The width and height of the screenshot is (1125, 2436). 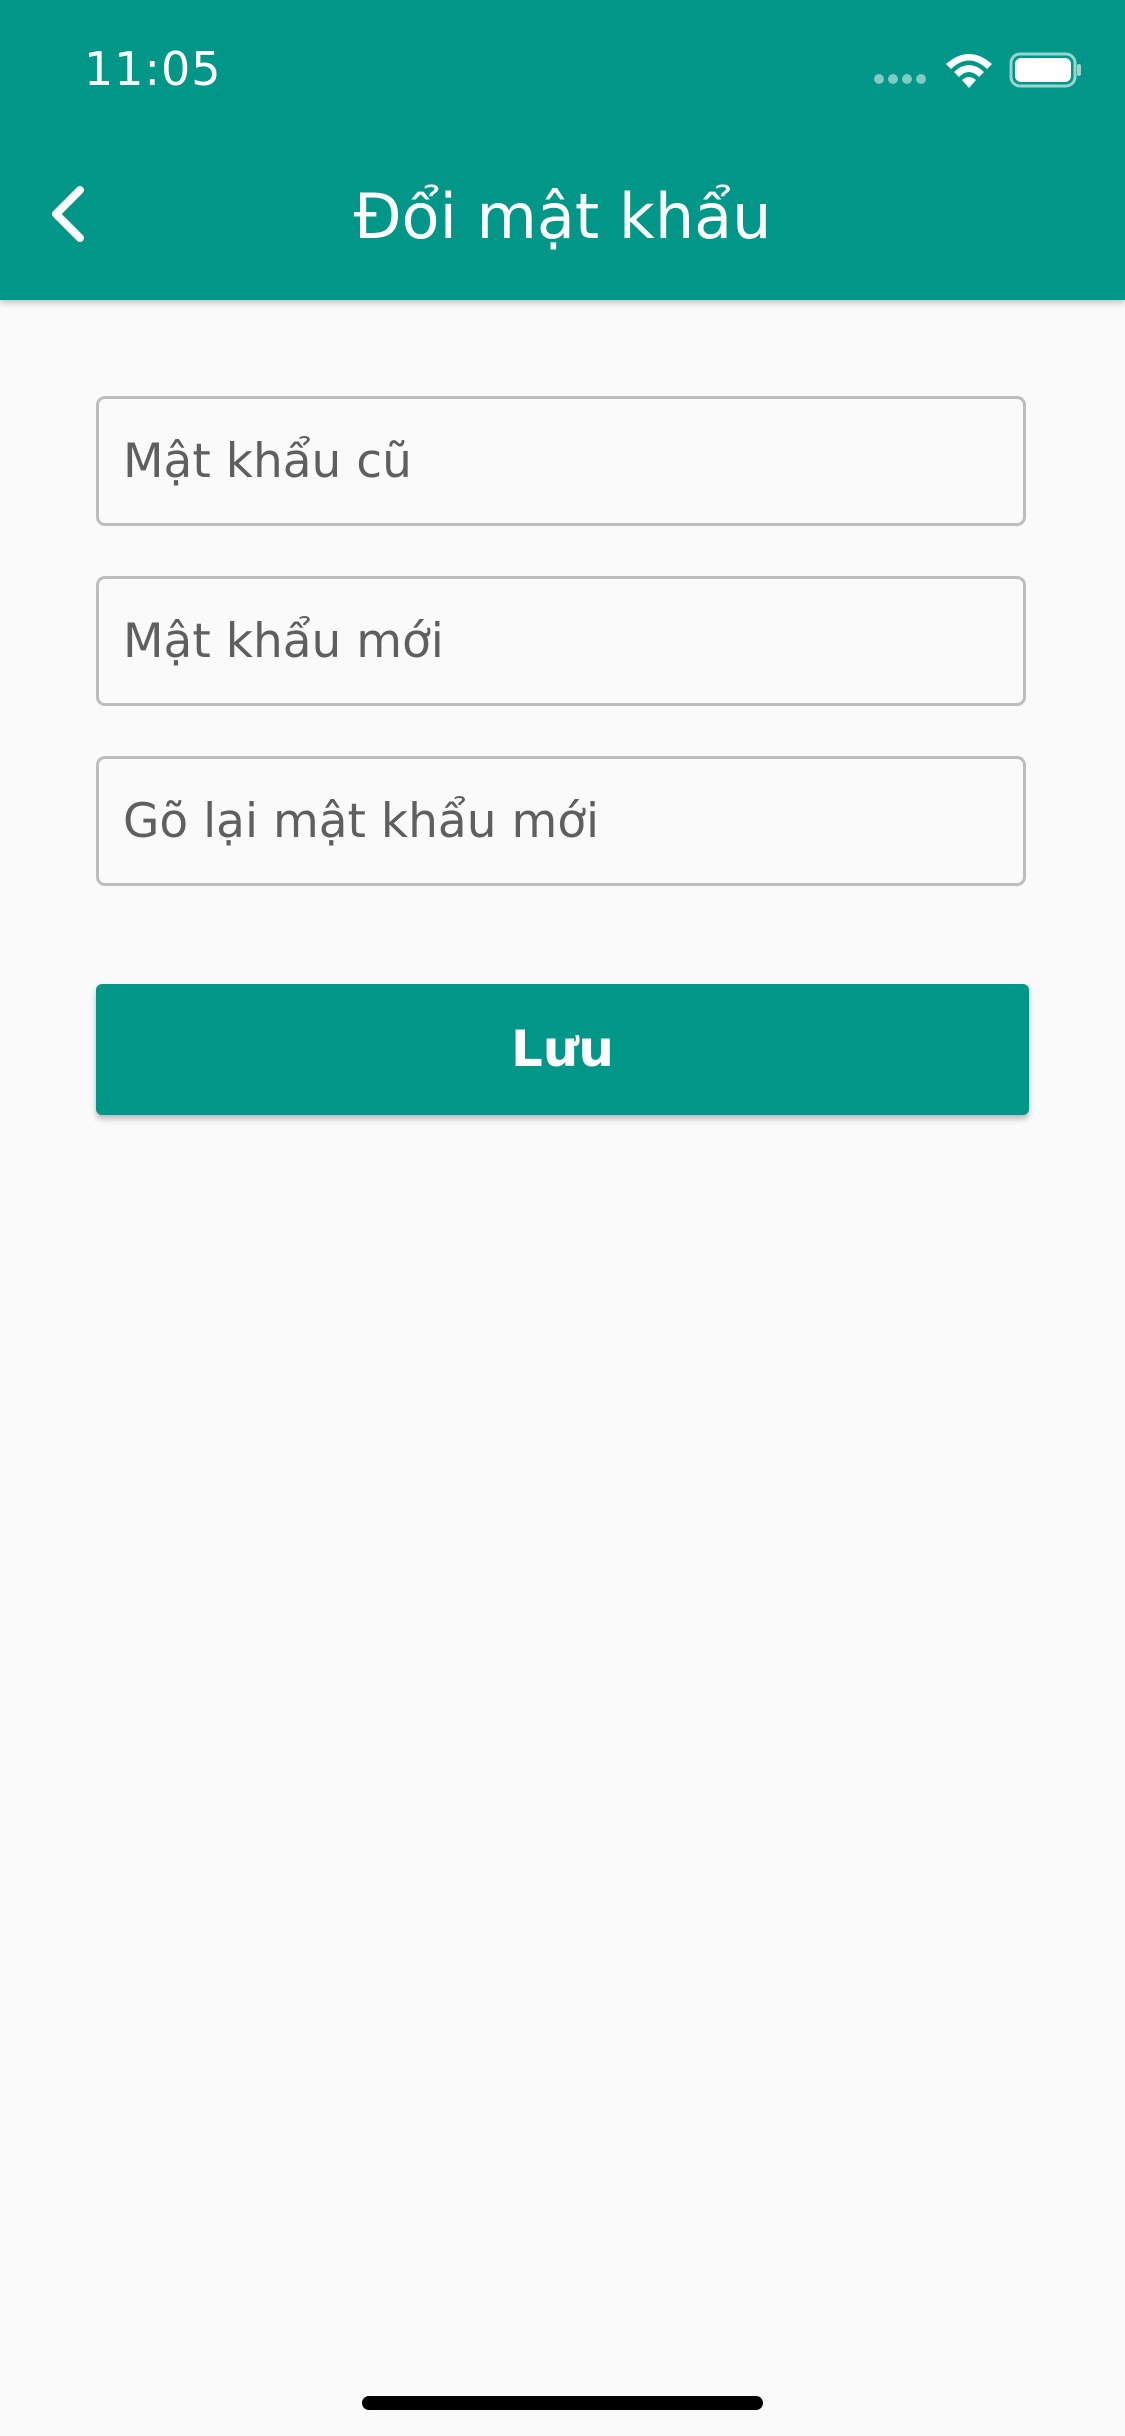 I want to click on status-icons, so click(x=978, y=72).